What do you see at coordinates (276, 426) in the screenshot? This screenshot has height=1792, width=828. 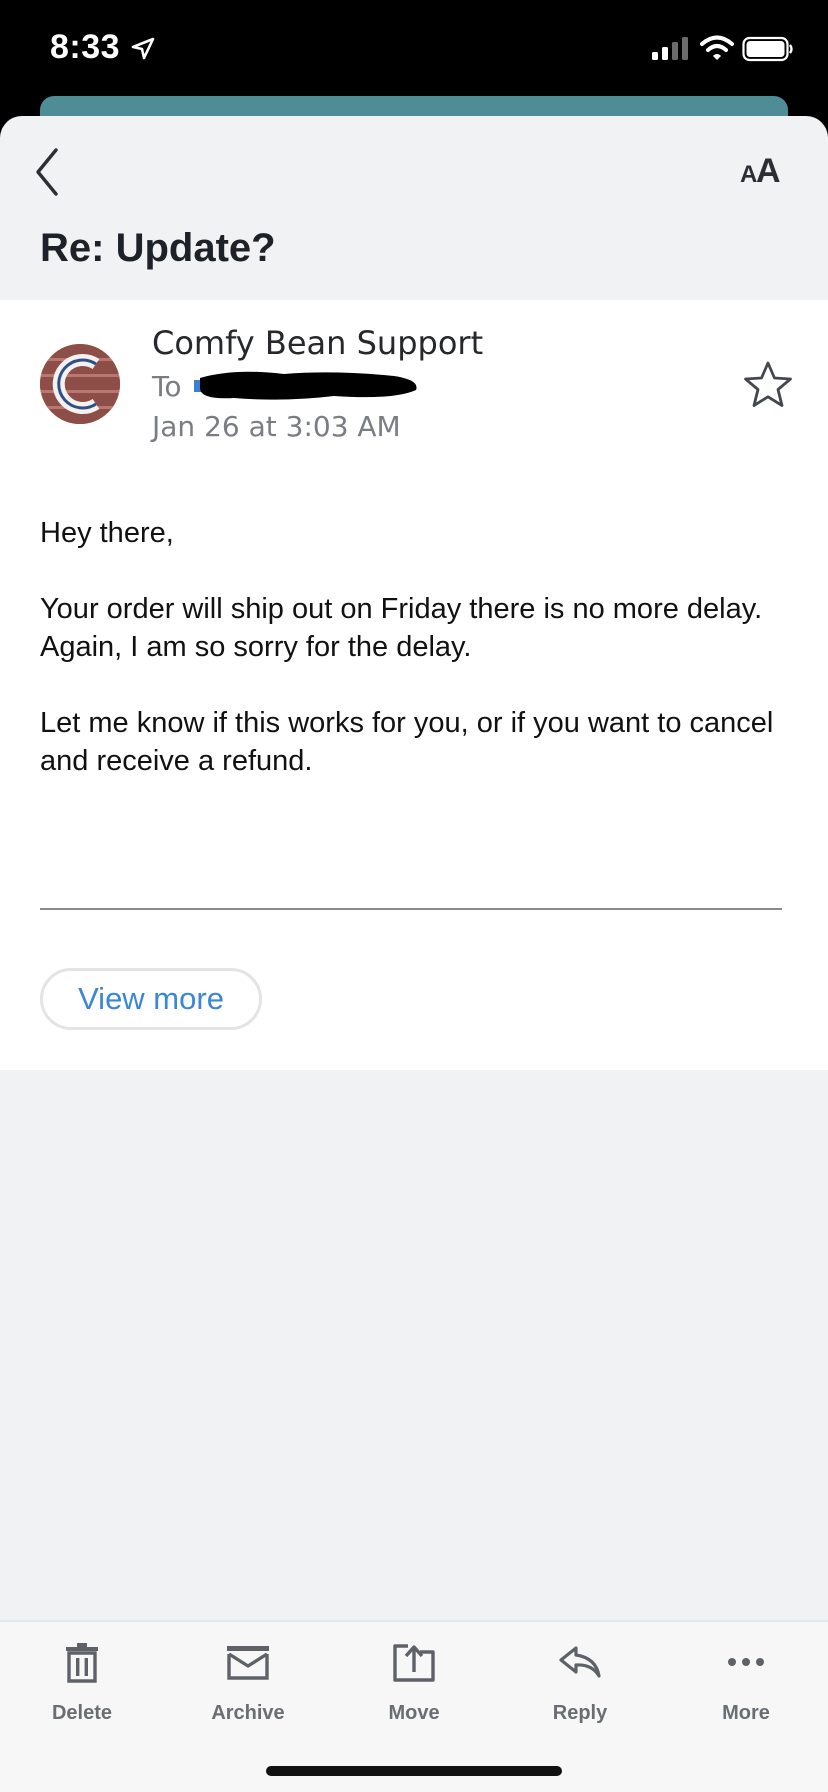 I see `message-date: Jan 26 at 3:03 AM` at bounding box center [276, 426].